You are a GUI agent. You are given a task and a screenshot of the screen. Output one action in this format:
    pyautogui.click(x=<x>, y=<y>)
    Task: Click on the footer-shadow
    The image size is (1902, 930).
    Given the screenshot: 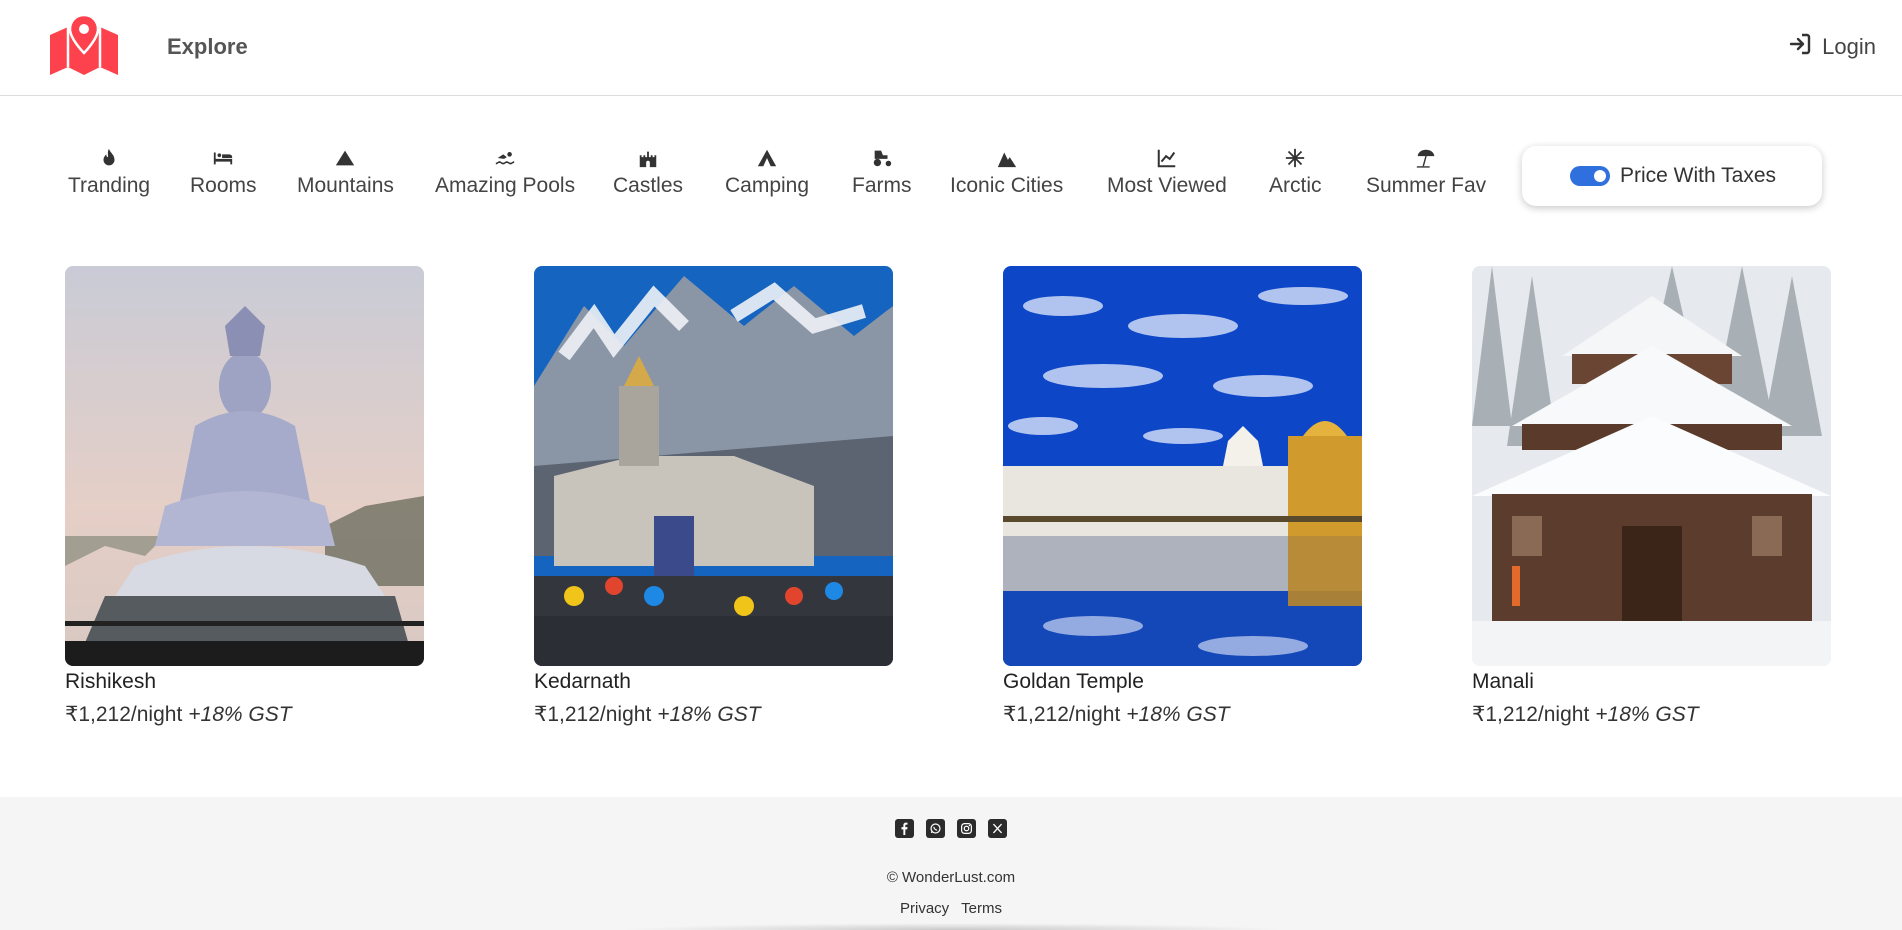 What is the action you would take?
    pyautogui.click(x=952, y=926)
    